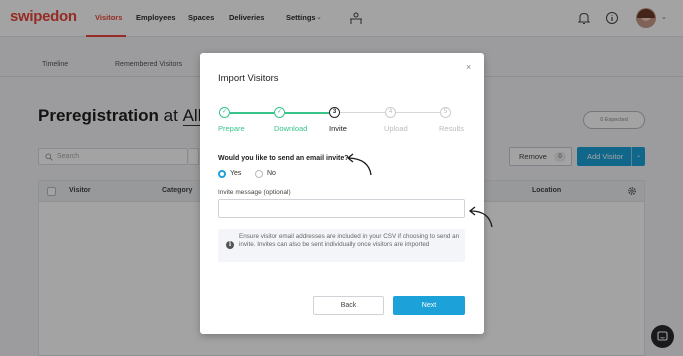  I want to click on send-invite-question: Would you like to send an email invite?, so click(283, 158).